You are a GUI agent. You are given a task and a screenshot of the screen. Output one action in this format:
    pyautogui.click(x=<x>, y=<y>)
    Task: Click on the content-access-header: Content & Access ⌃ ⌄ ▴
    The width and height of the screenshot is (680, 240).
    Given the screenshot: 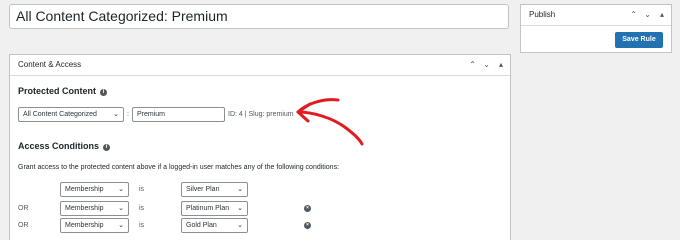 What is the action you would take?
    pyautogui.click(x=260, y=65)
    